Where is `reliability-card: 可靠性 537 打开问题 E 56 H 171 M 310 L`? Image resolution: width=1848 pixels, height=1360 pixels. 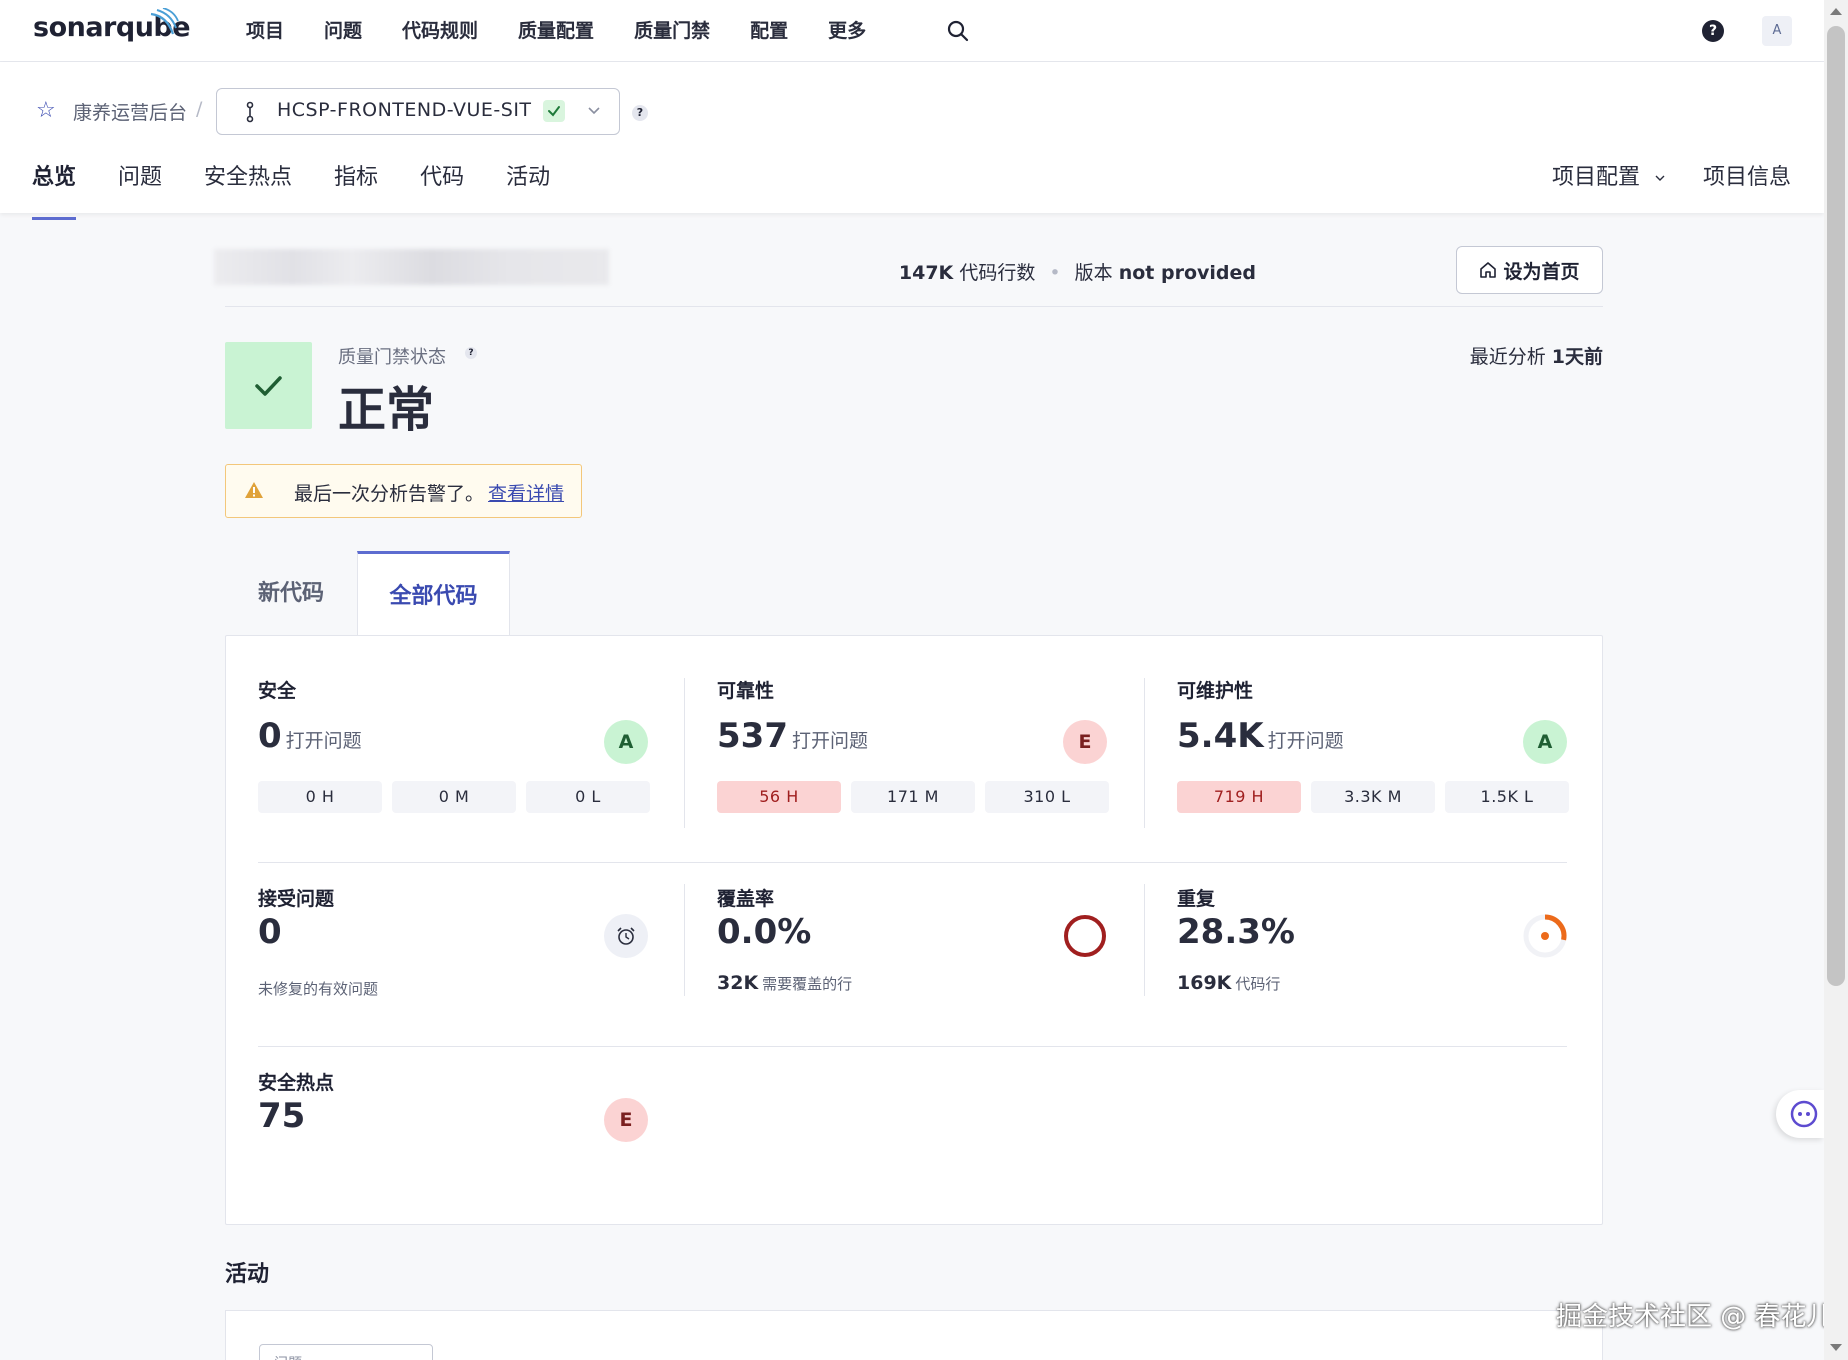
reliability-card: 可靠性 537 打开问题 E 56 H 171 M 310 L is located at coordinates (913, 751).